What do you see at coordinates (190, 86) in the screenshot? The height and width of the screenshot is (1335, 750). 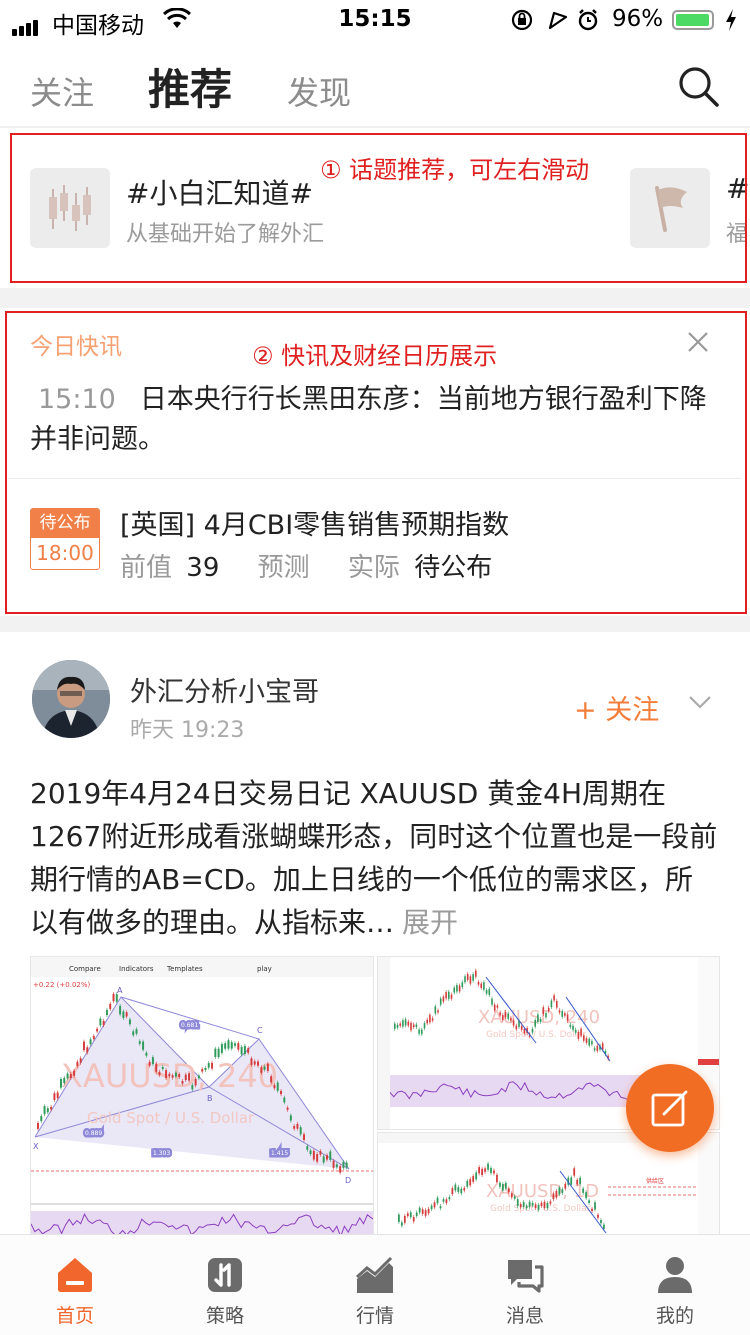 I see `tab-recommend: 推荐` at bounding box center [190, 86].